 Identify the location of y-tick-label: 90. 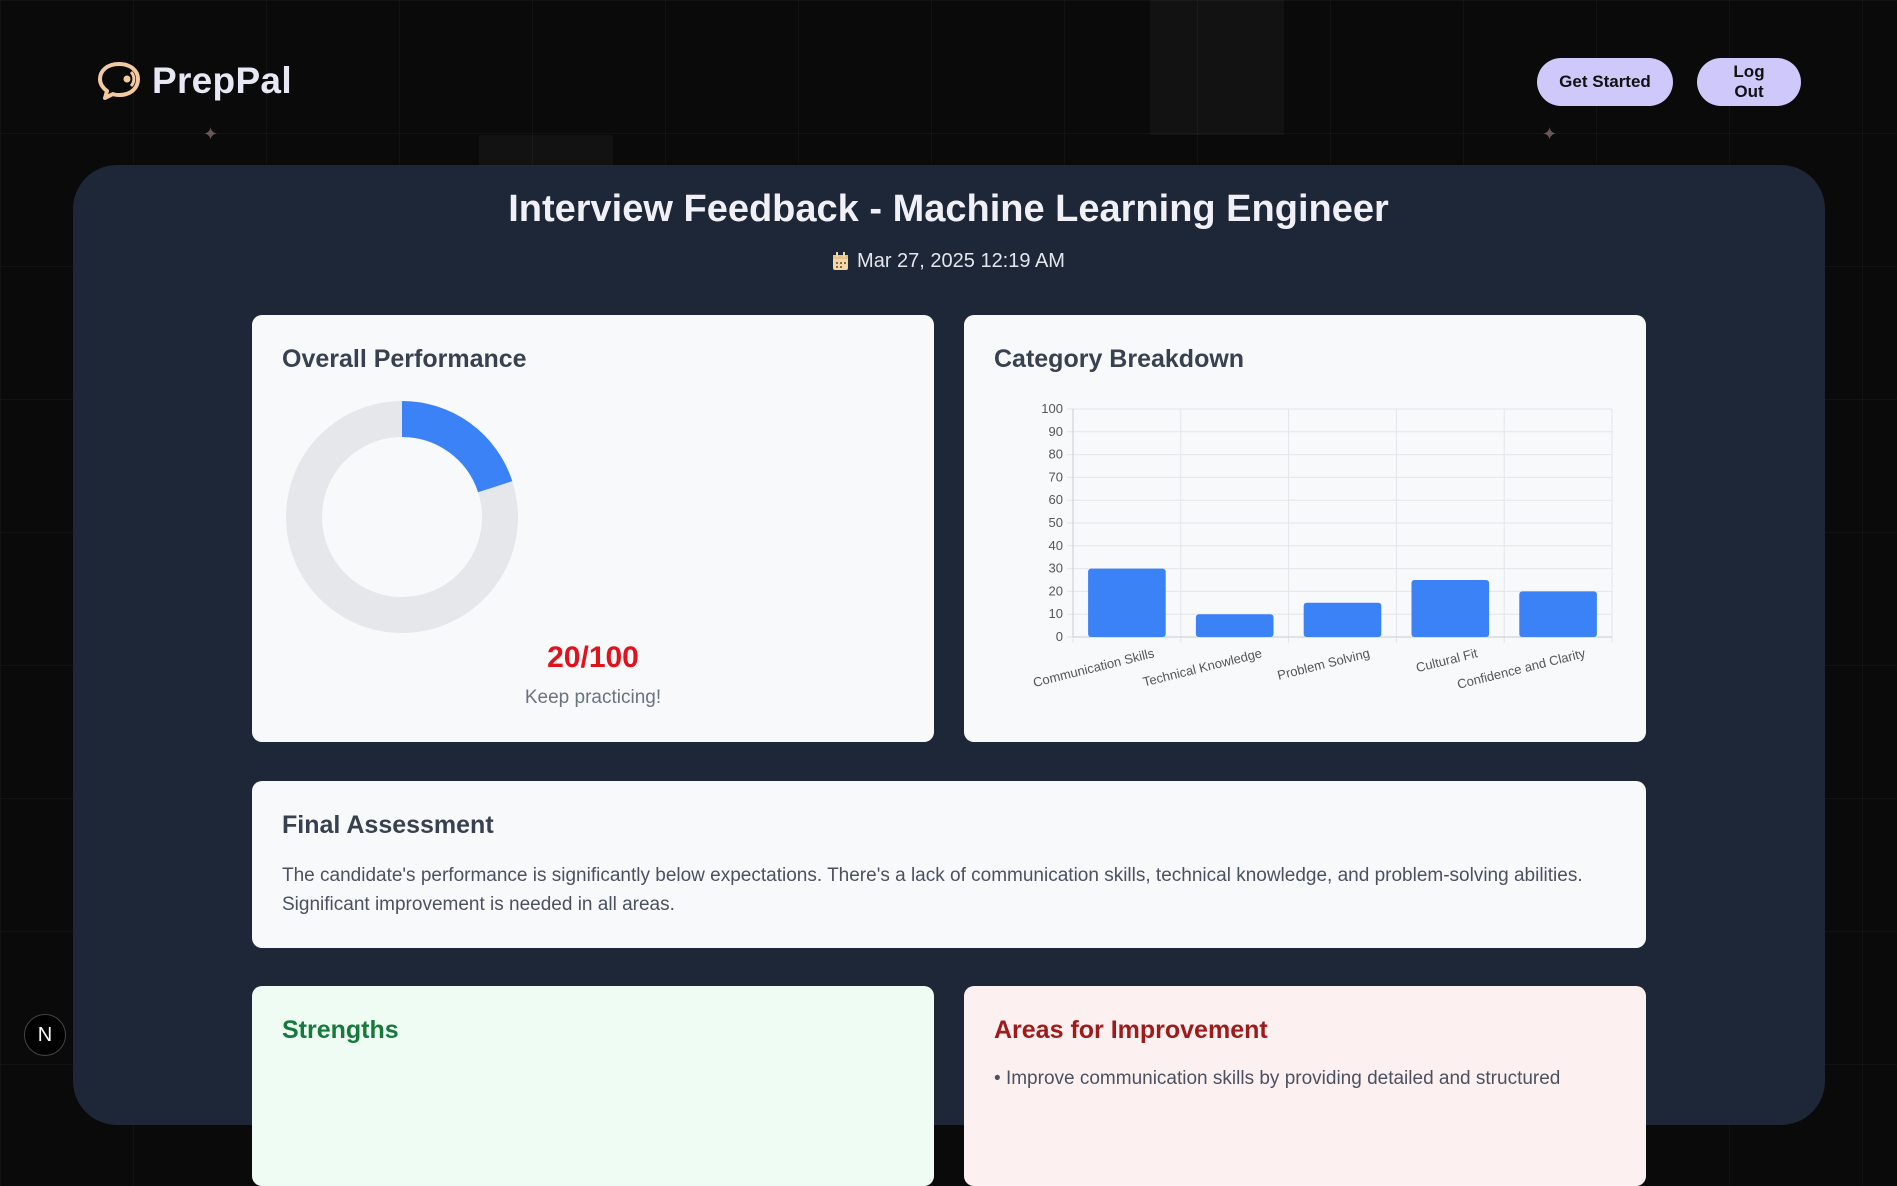
(1056, 431).